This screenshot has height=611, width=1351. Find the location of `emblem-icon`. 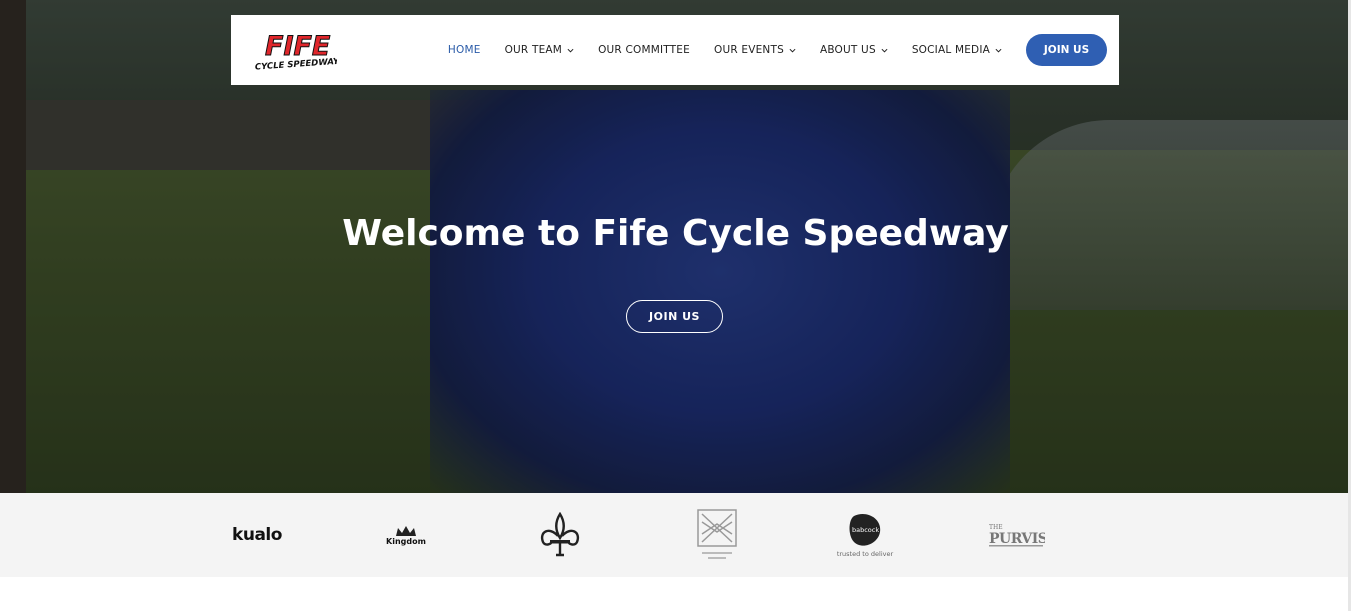

emblem-icon is located at coordinates (717, 534).